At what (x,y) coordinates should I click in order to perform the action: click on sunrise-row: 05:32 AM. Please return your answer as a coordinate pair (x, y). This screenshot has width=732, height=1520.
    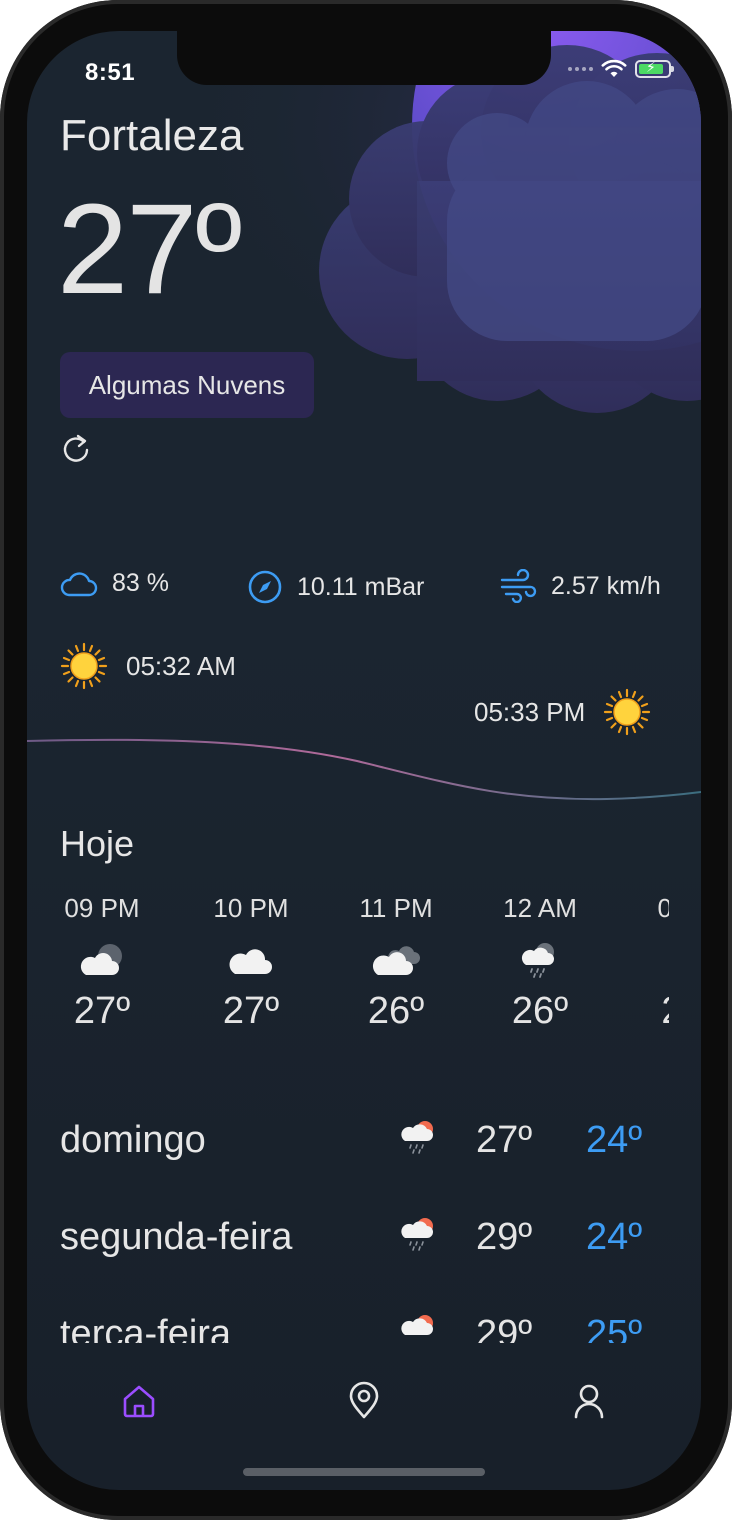
    Looking at the image, I should click on (148, 666).